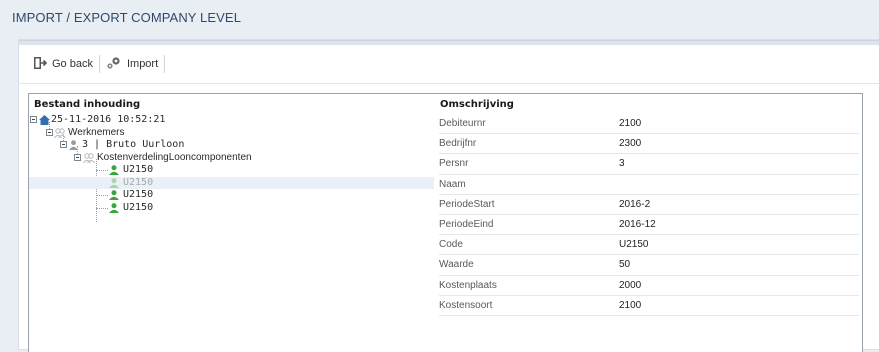  What do you see at coordinates (649, 265) in the screenshot?
I see `property-row: Waarde 50` at bounding box center [649, 265].